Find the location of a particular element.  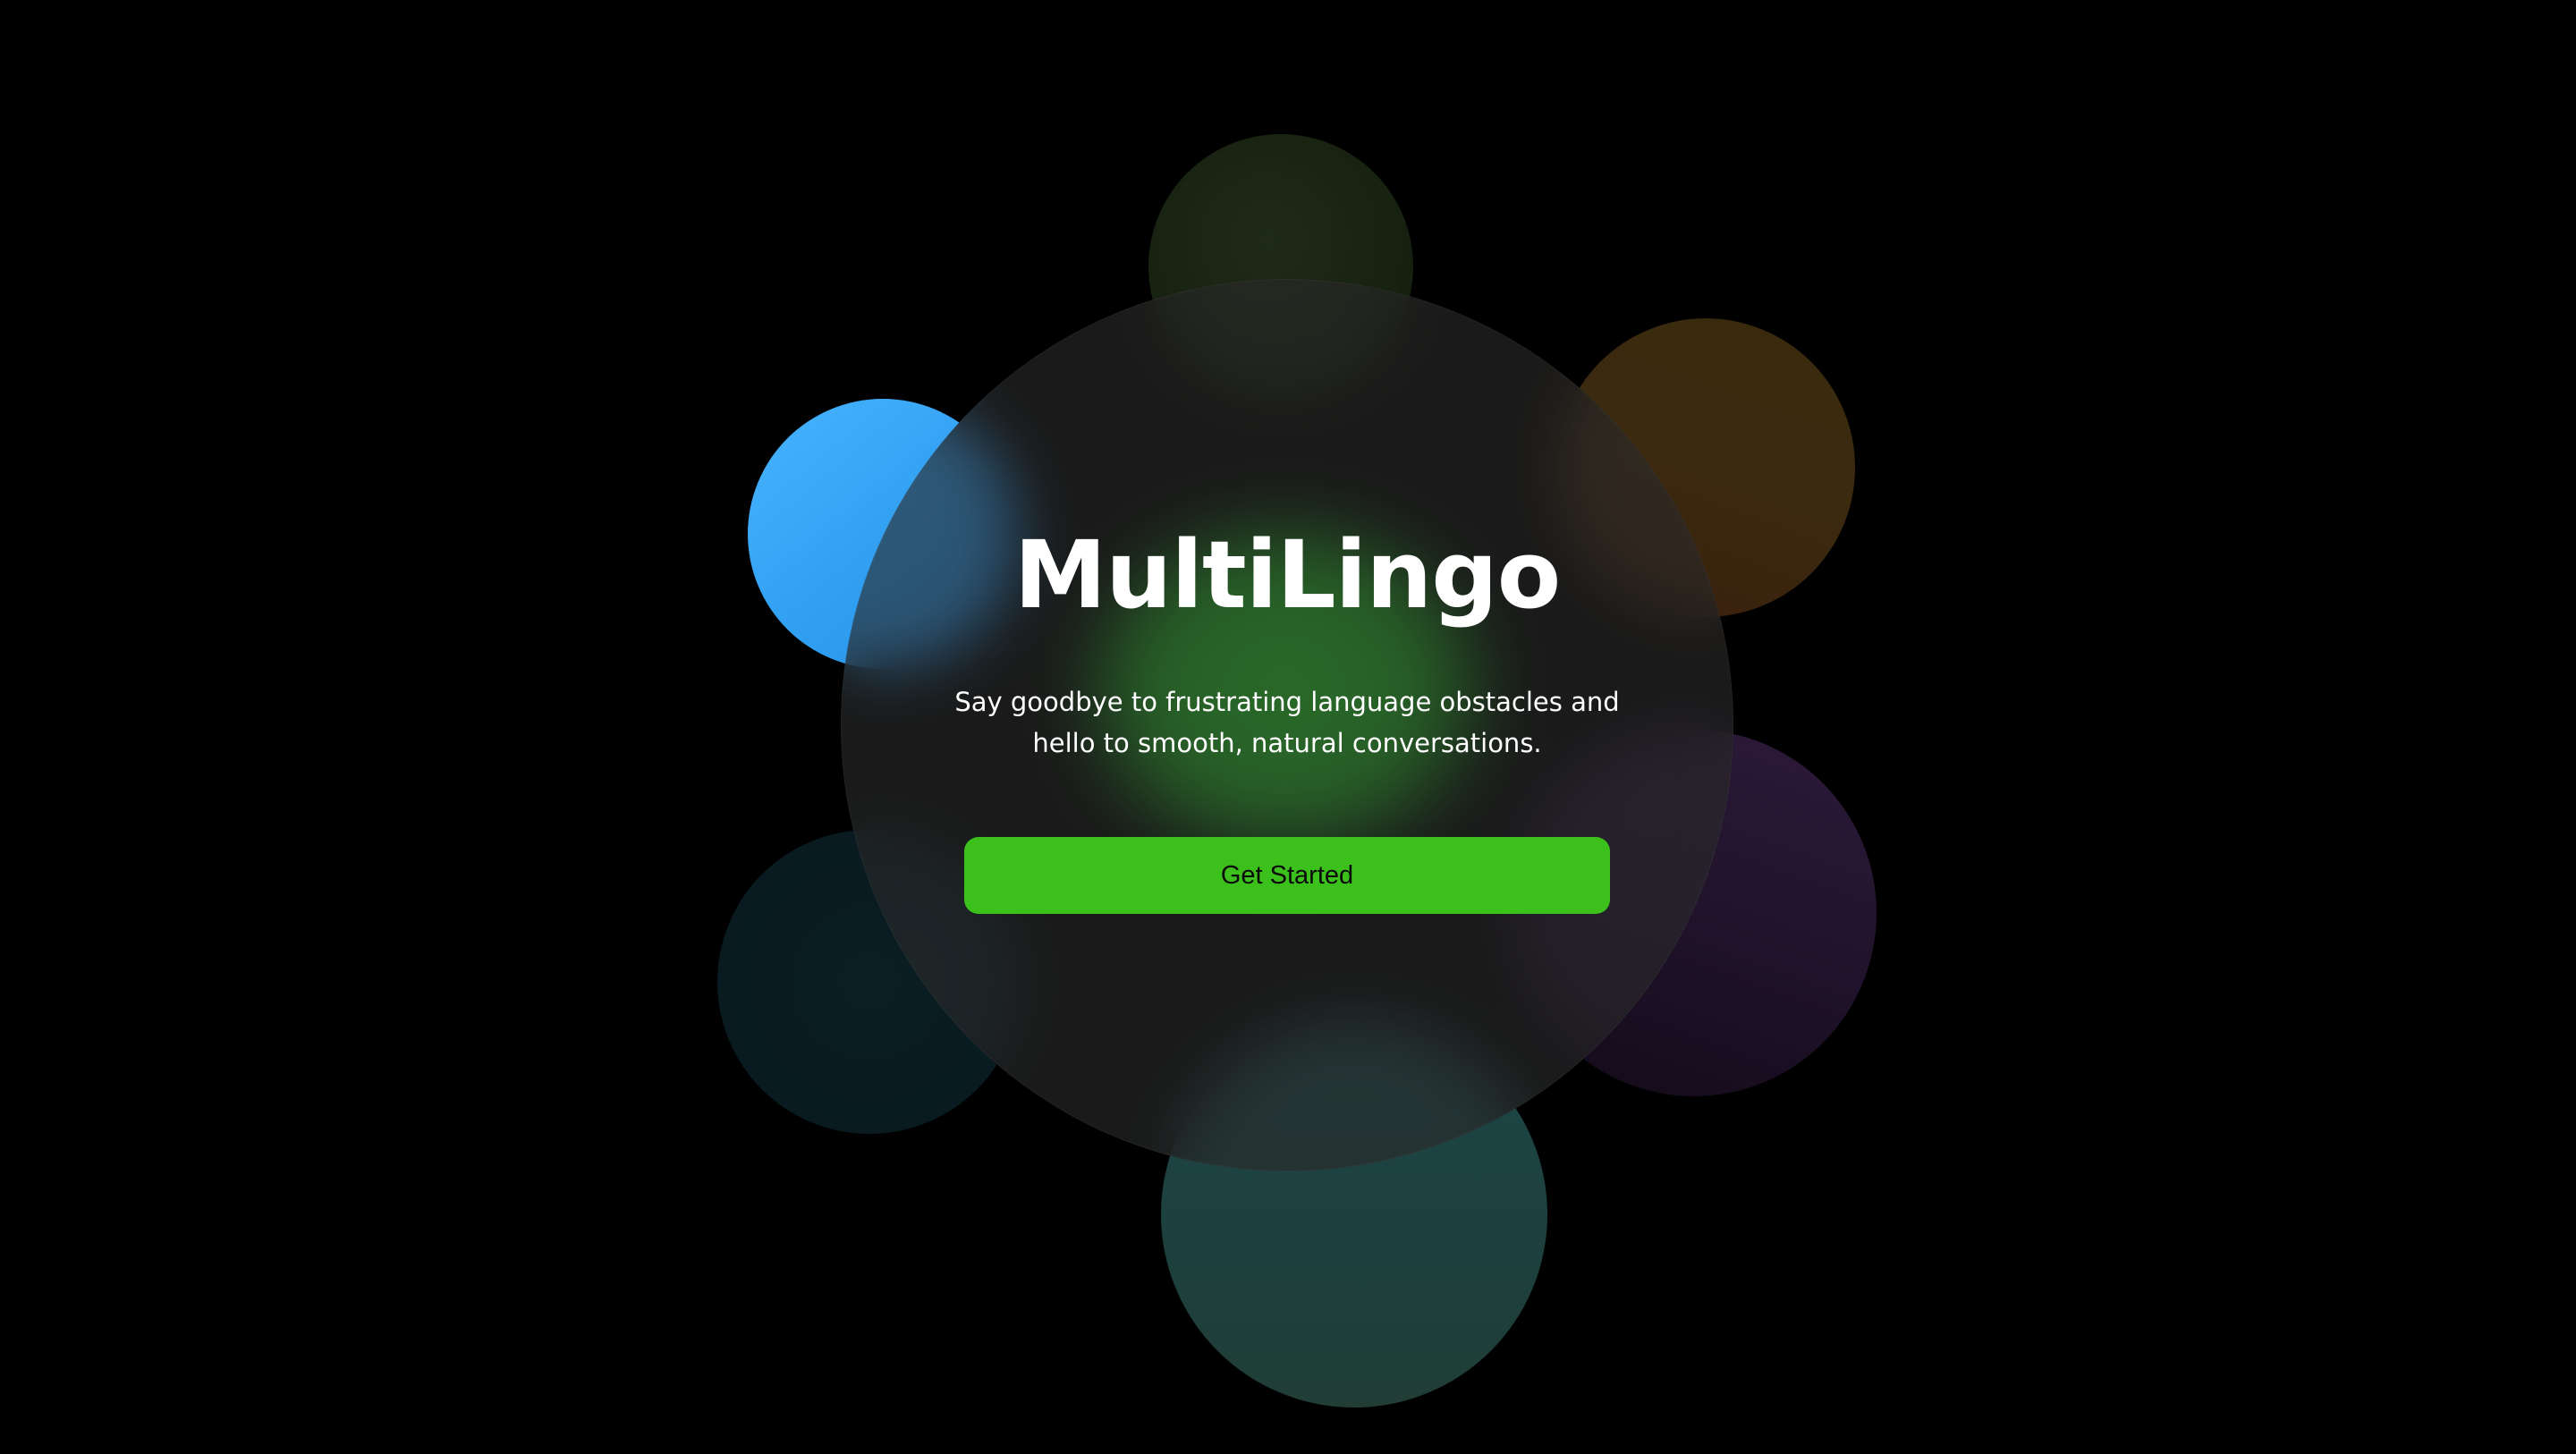

app-logo: MultiLingo is located at coordinates (1287, 575).